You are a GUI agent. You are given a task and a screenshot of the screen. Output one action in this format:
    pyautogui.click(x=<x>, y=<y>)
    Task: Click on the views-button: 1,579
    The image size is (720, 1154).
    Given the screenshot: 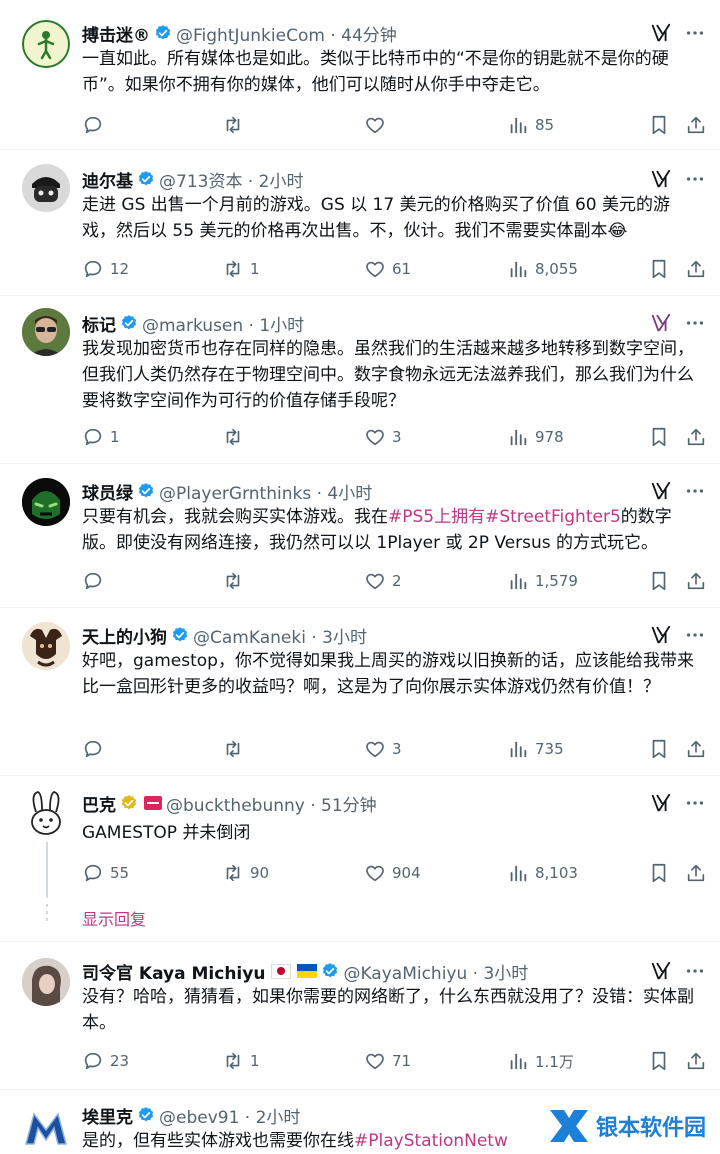 What is the action you would take?
    pyautogui.click(x=542, y=581)
    